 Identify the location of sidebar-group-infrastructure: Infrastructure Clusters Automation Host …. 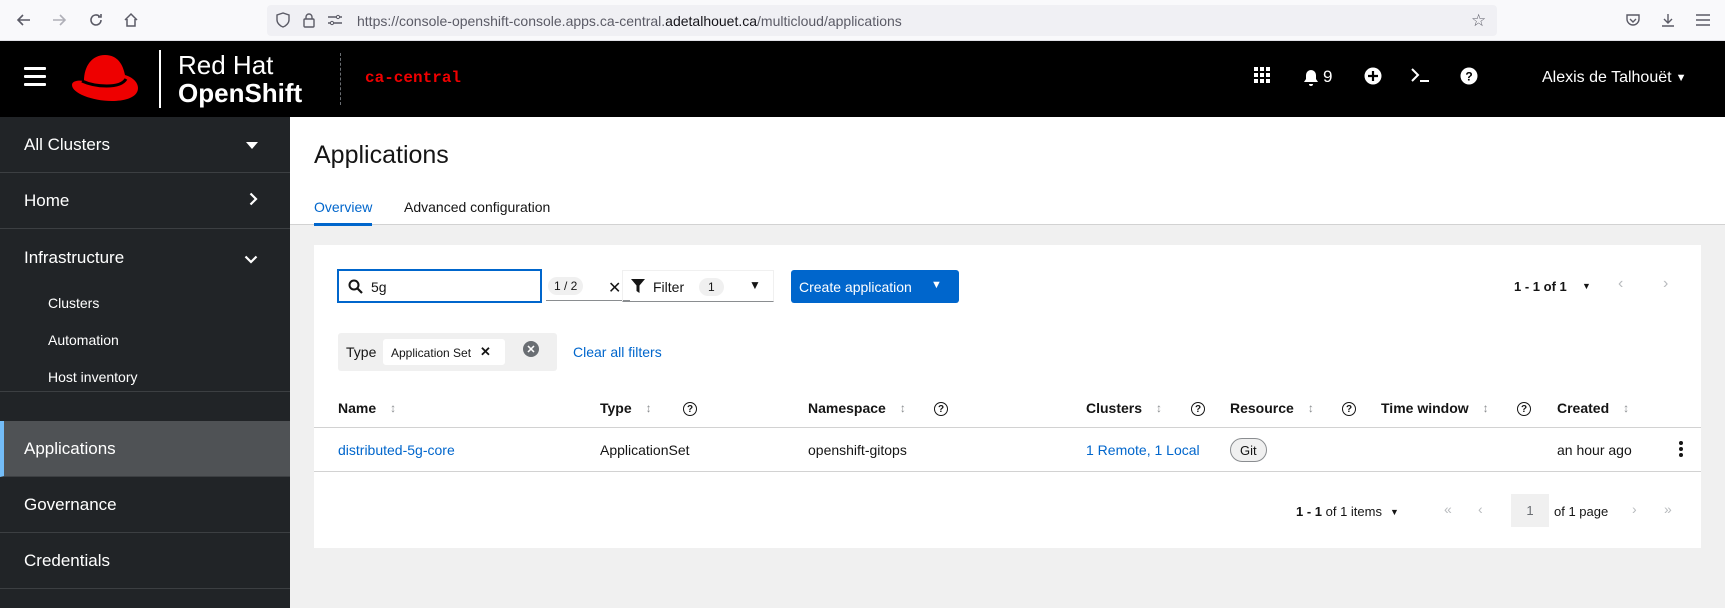
(145, 310).